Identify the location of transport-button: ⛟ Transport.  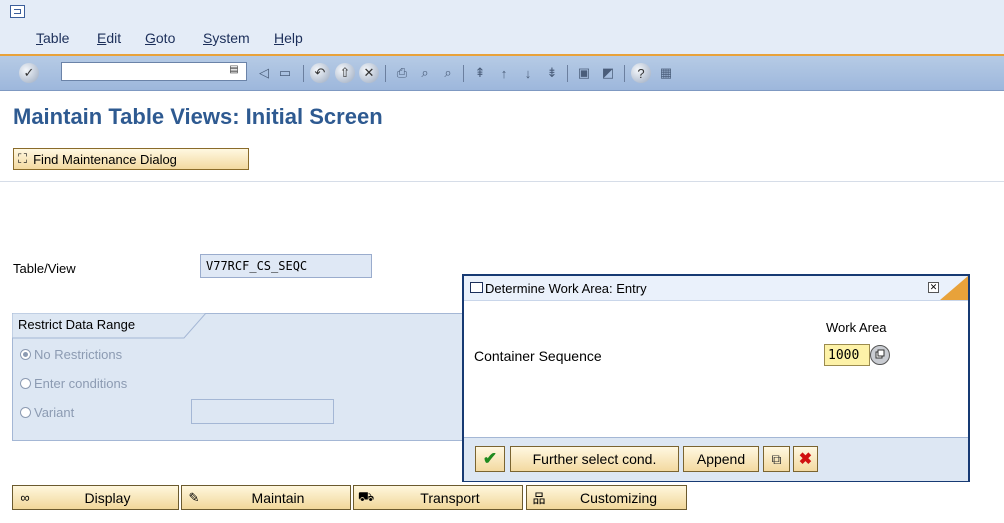
(438, 497).